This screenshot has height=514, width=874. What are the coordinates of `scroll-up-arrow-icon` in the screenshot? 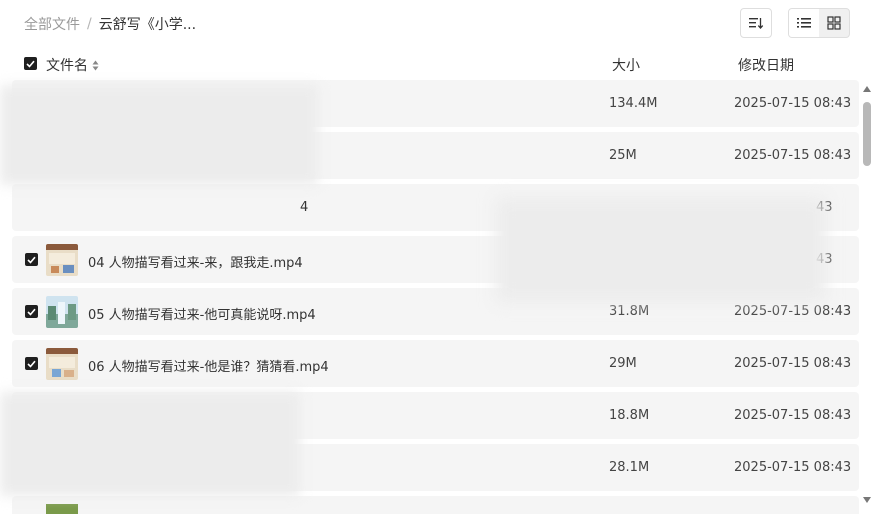 It's located at (867, 89).